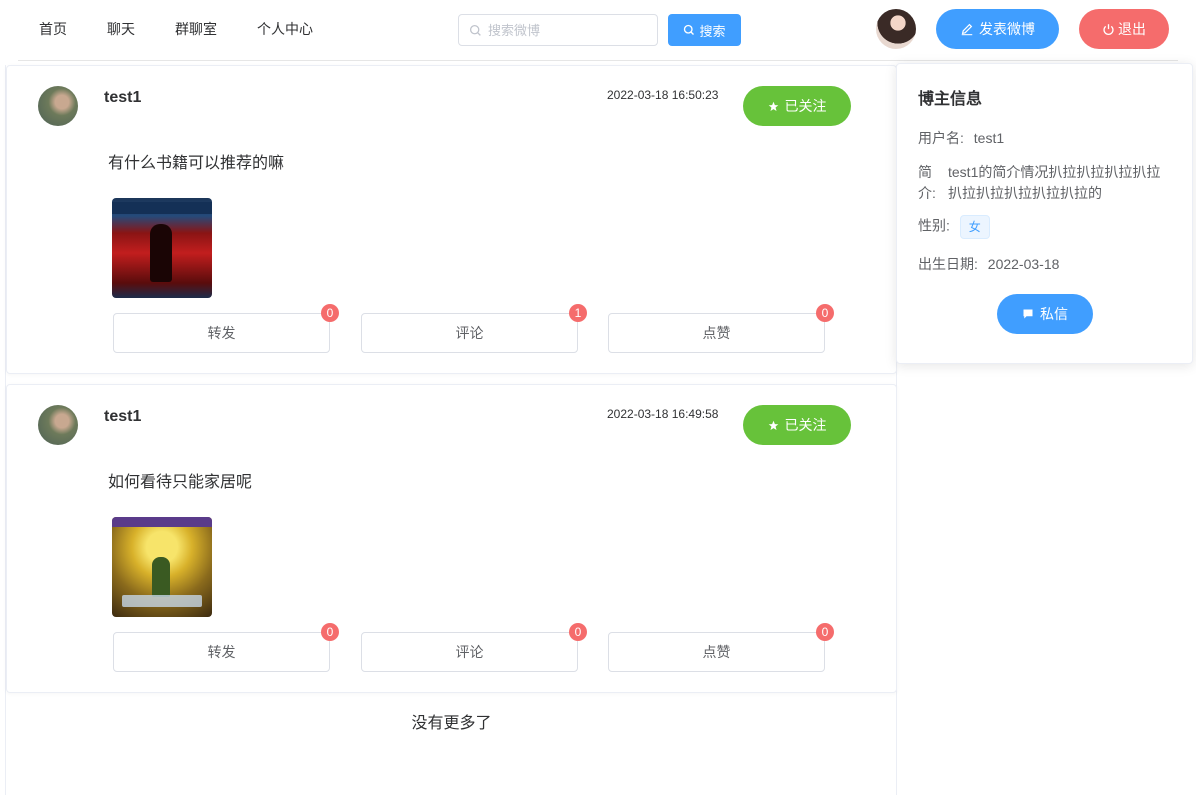 This screenshot has width=1196, height=795. What do you see at coordinates (941, 138) in the screenshot?
I see `username-label: 用户名:` at bounding box center [941, 138].